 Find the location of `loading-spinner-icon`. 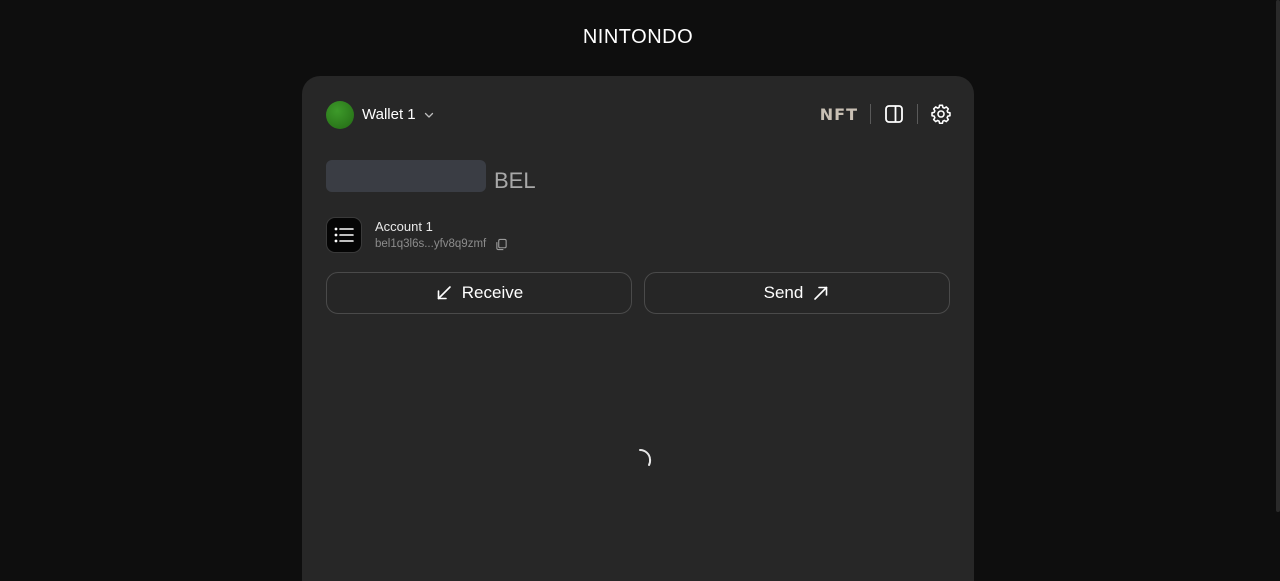

loading-spinner-icon is located at coordinates (648, 460).